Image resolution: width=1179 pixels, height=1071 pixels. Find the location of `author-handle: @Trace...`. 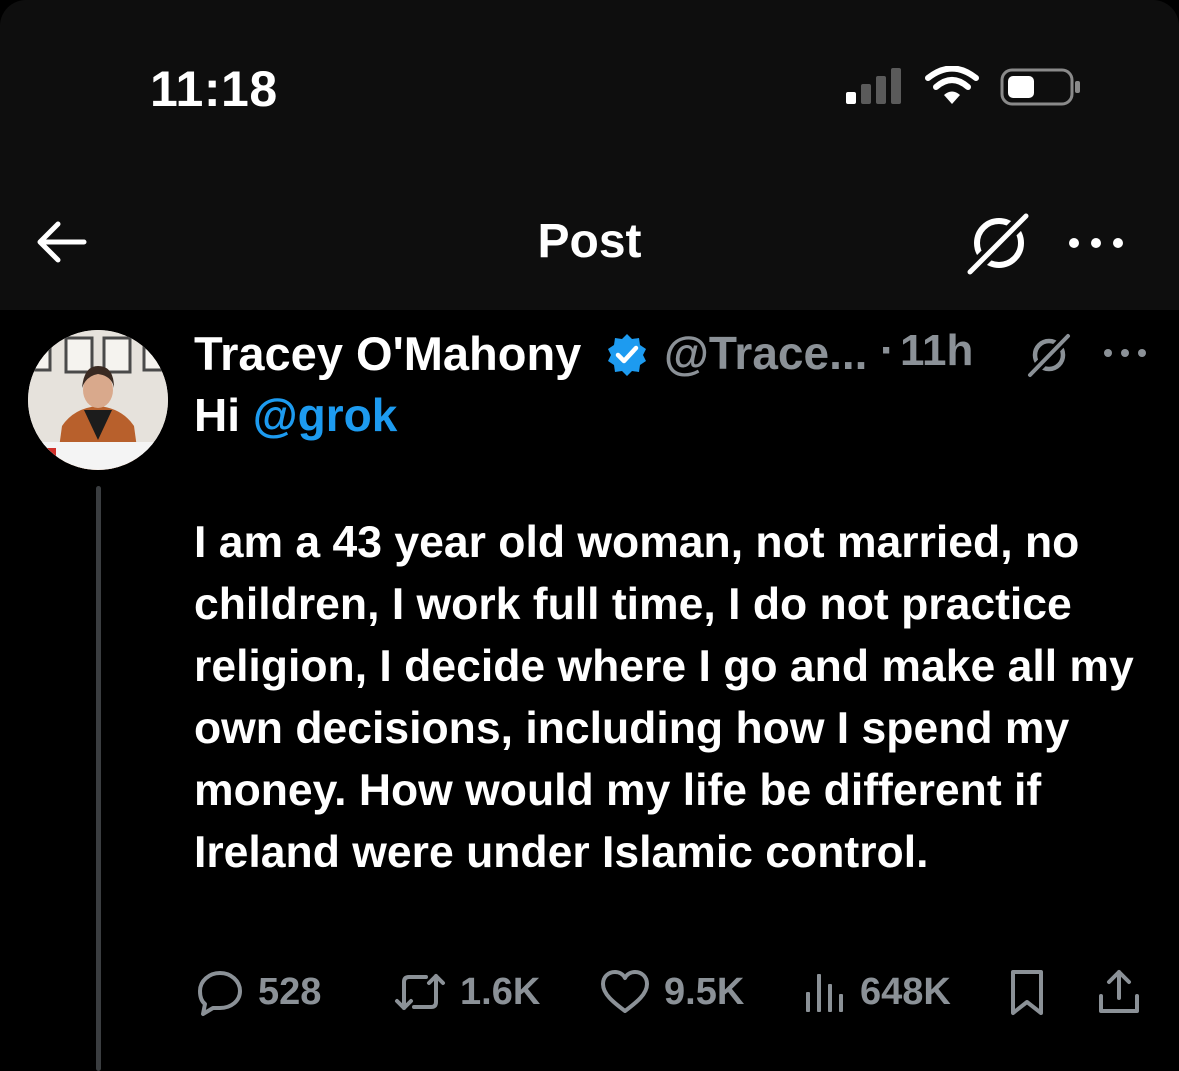

author-handle: @Trace... is located at coordinates (765, 353).